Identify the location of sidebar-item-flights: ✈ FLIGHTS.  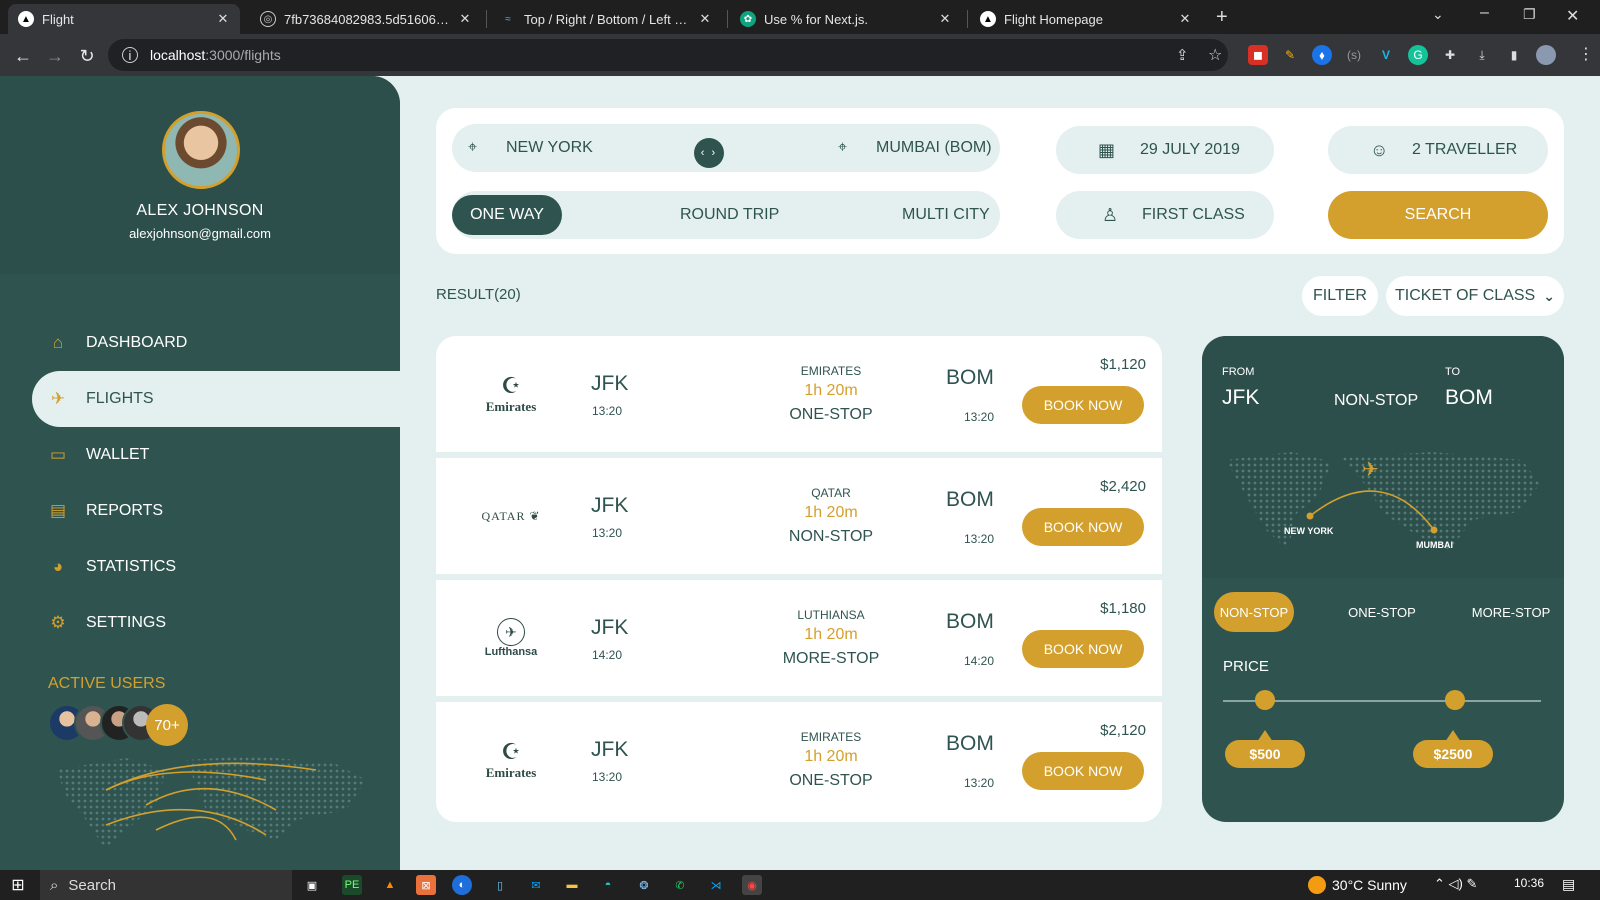
(216, 399).